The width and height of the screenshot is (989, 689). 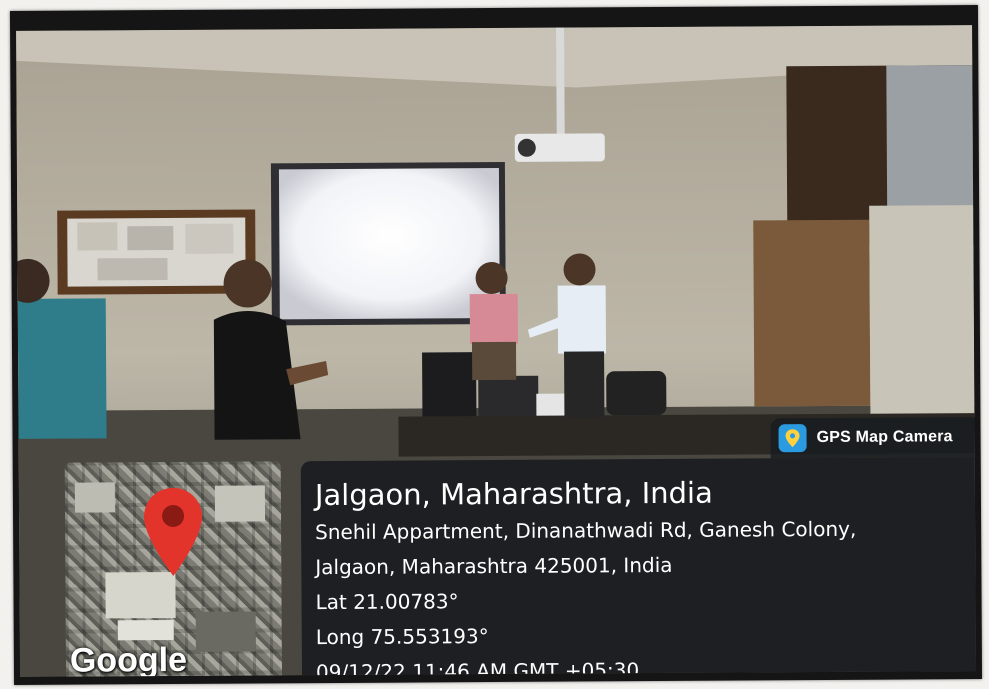 I want to click on person-pink-shirt, so click(x=493, y=319).